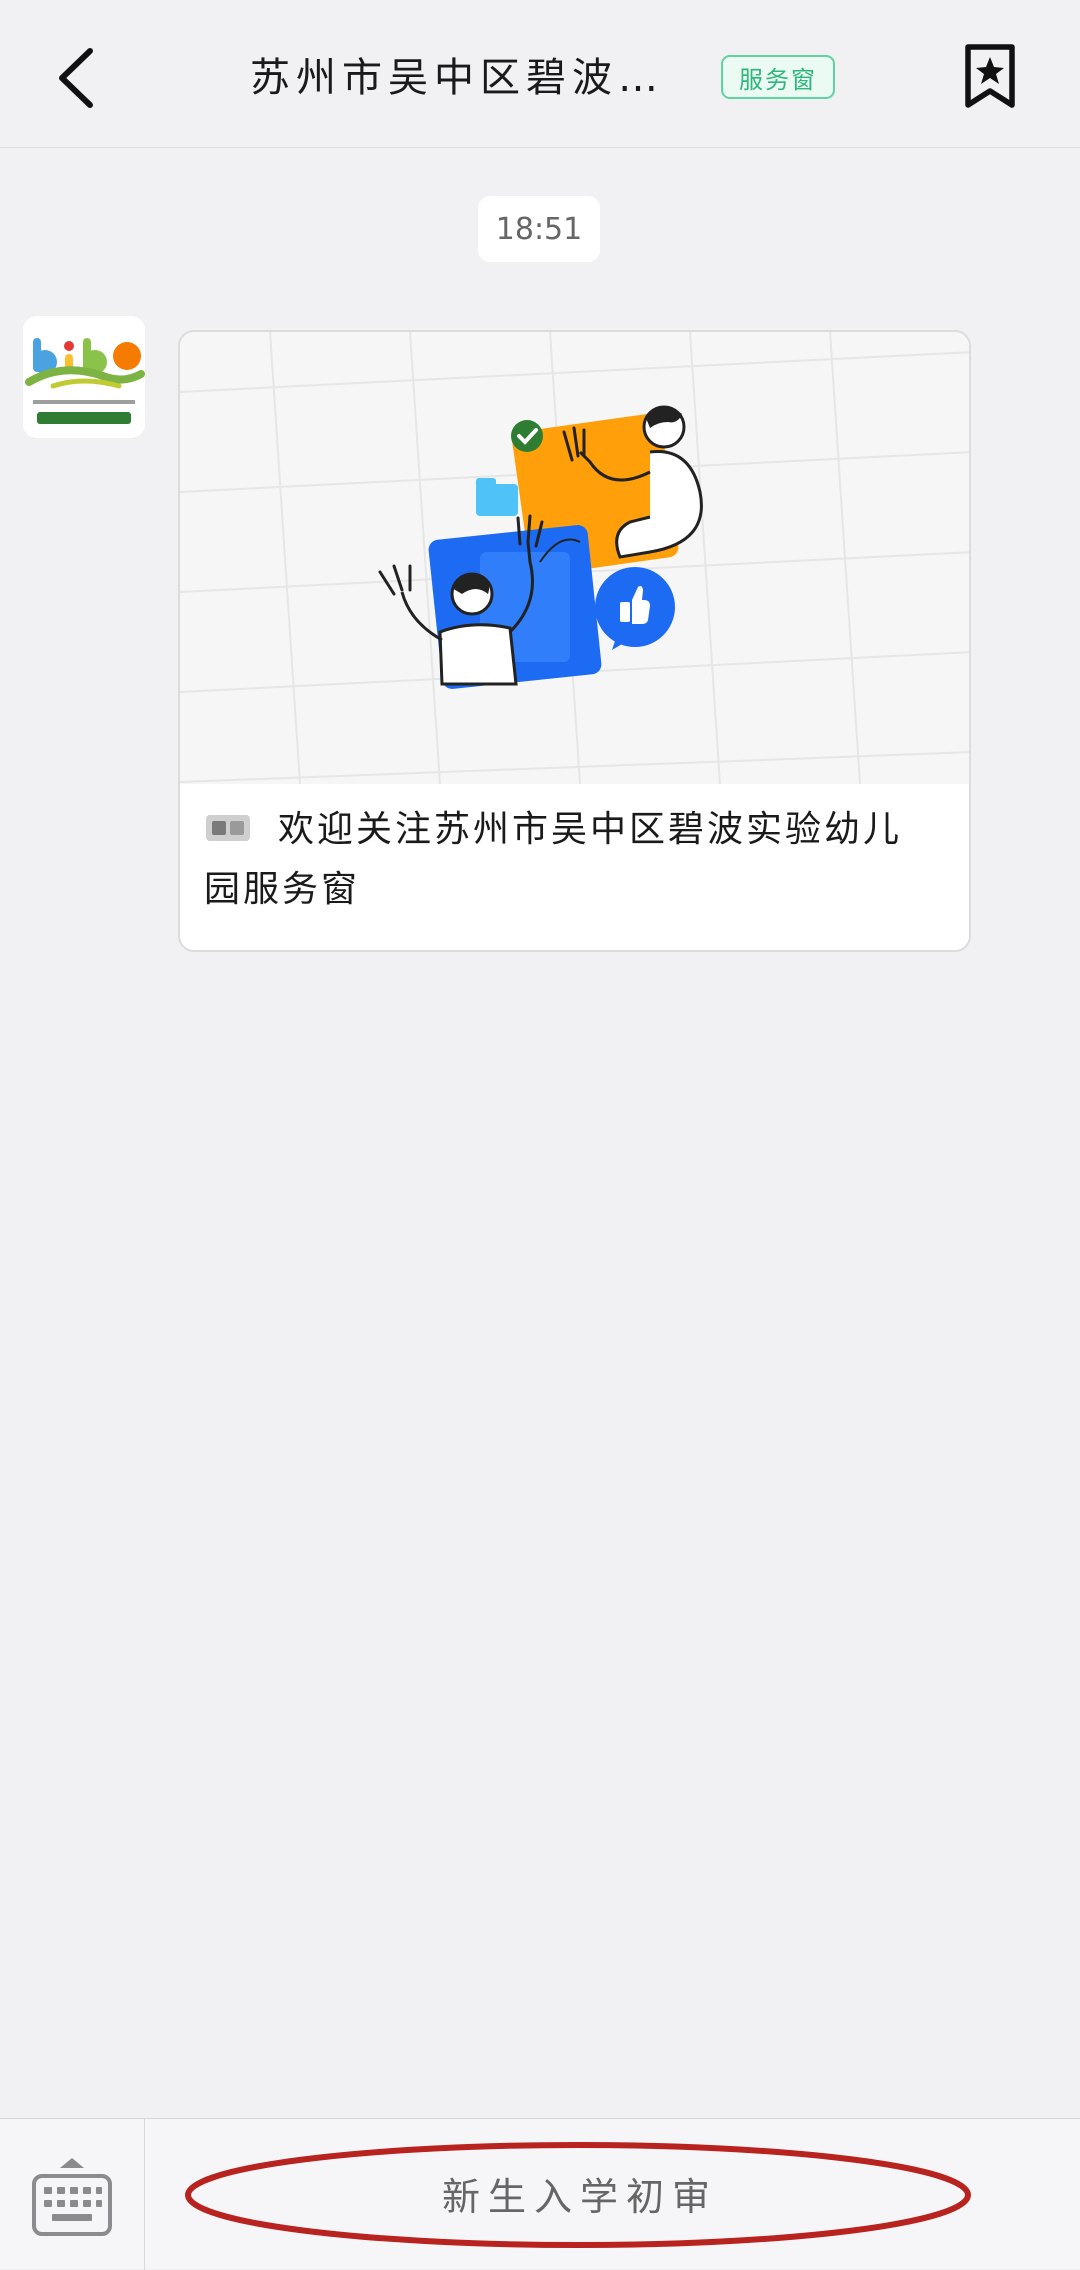 Image resolution: width=1080 pixels, height=2270 pixels. I want to click on bookmark-button, so click(990, 76).